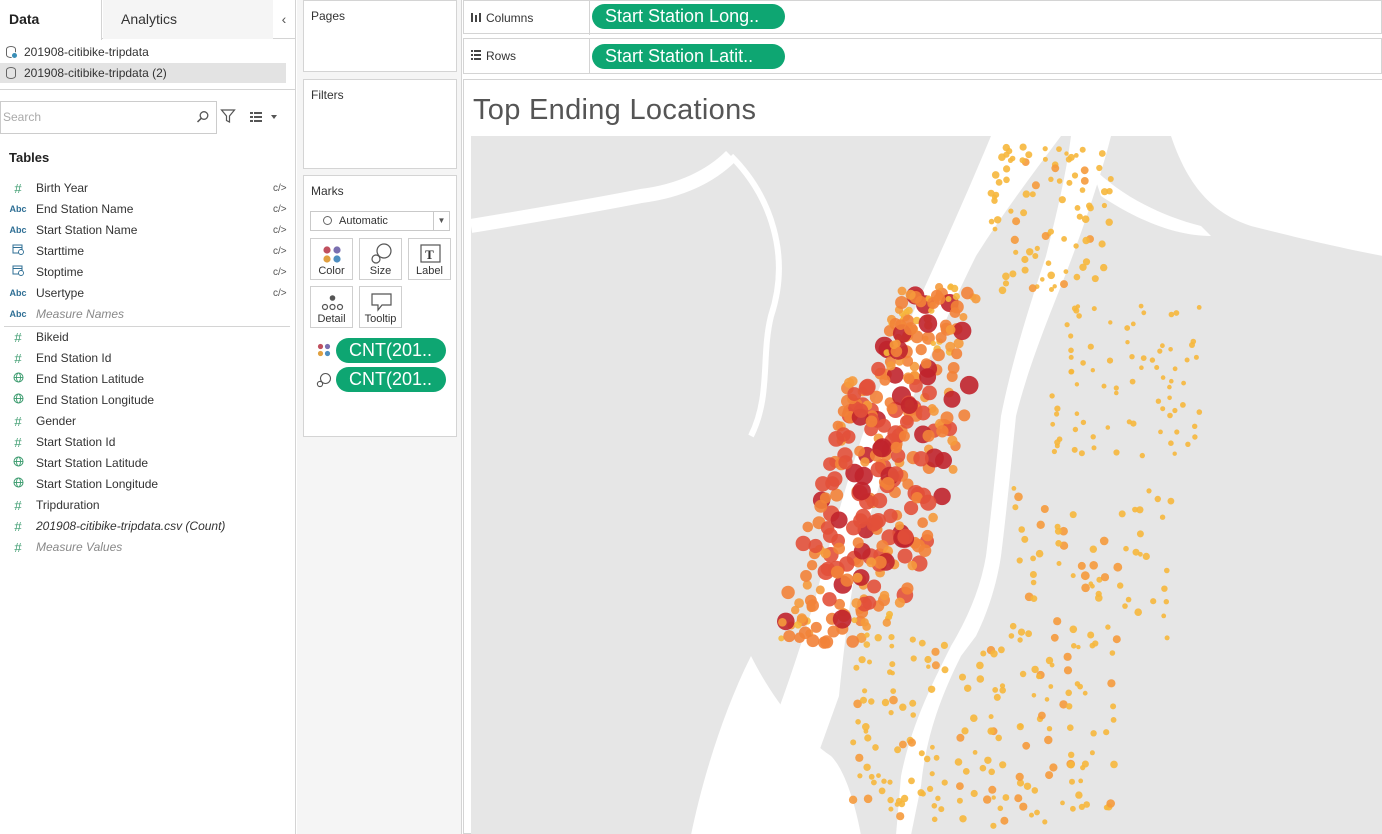  I want to click on tab-data: Data, so click(51, 20).